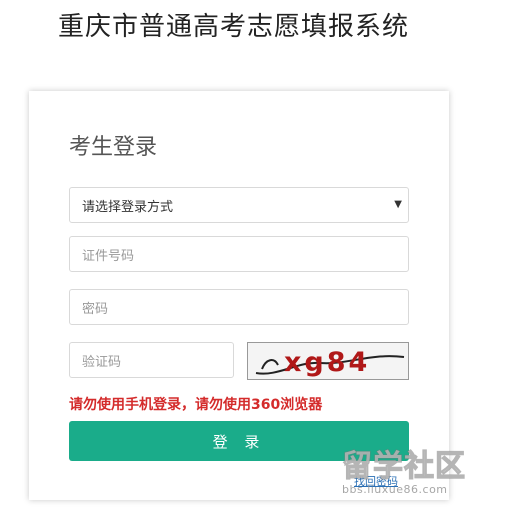 This screenshot has height=513, width=513. What do you see at coordinates (102, 362) in the screenshot?
I see `captcha-placeholder: 验证码` at bounding box center [102, 362].